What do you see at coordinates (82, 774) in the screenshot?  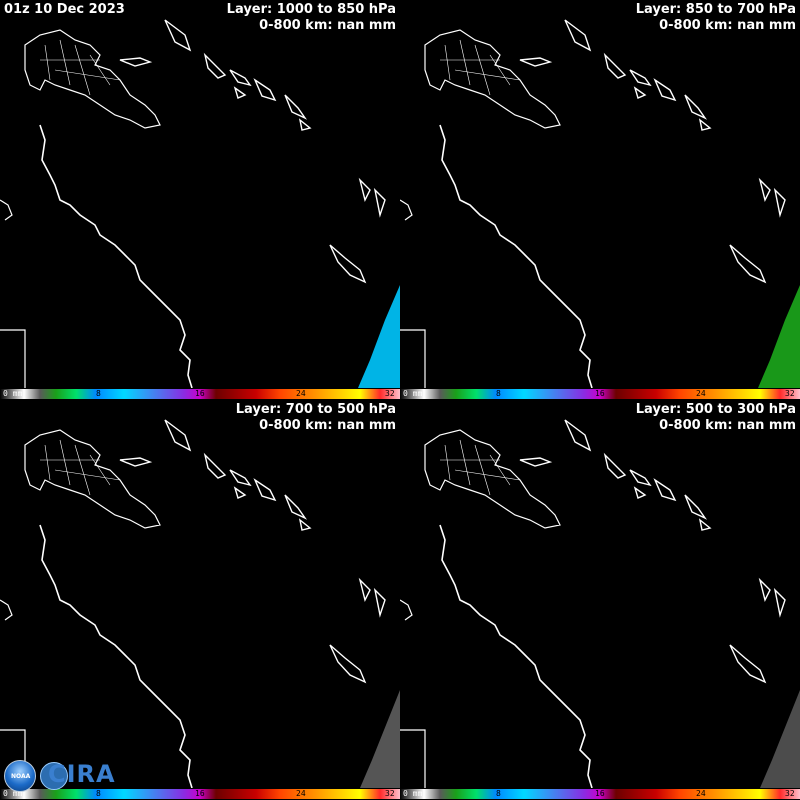 I see `cira-logo-text: CIRA` at bounding box center [82, 774].